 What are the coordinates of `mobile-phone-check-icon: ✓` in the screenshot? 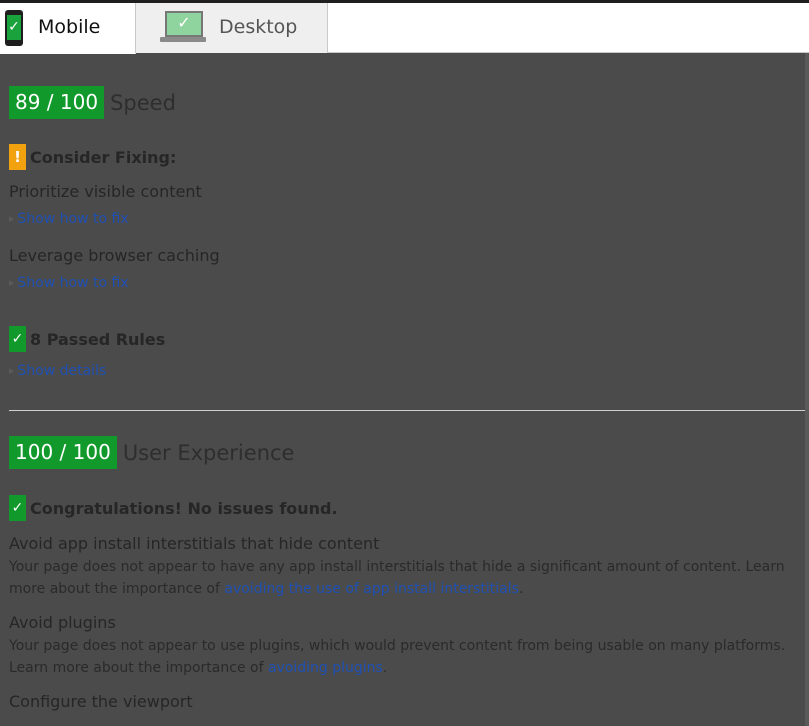 It's located at (14, 28).